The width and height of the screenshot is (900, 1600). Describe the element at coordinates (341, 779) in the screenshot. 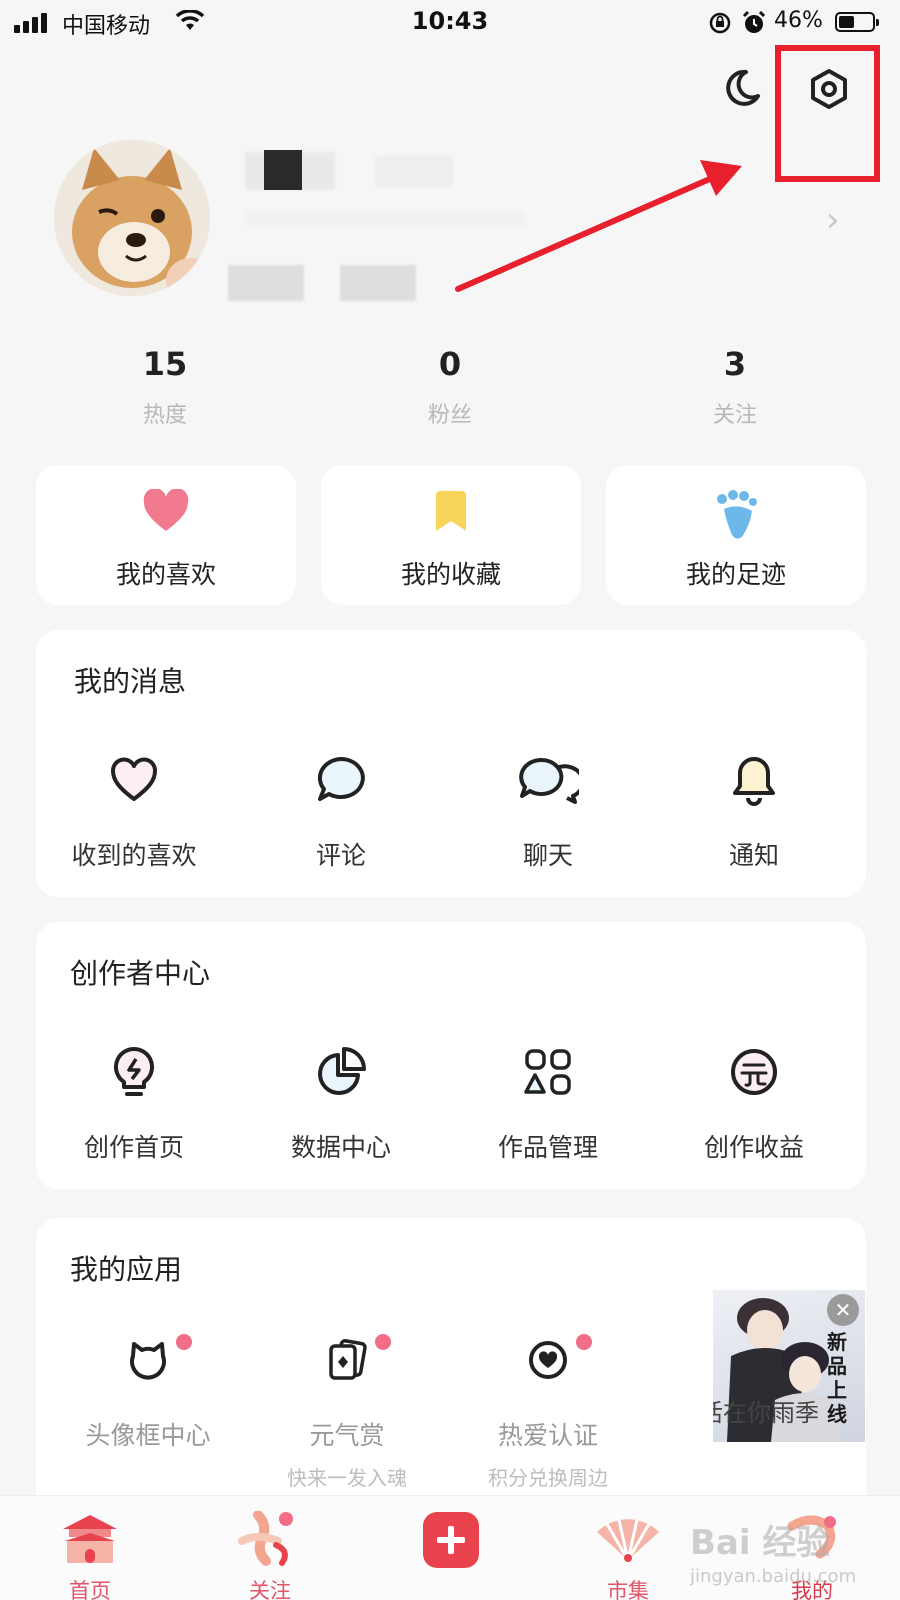

I see `comment-icon` at that location.